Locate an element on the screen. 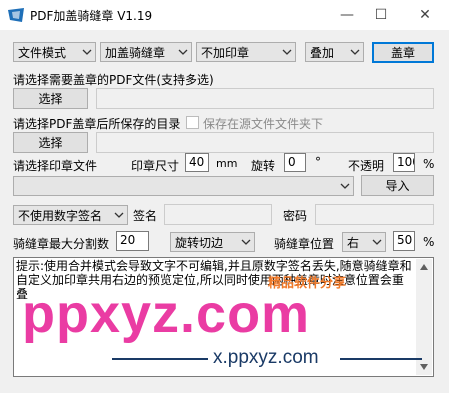  window-title: PDF加盖骑缝章 V1.19 is located at coordinates (91, 16).